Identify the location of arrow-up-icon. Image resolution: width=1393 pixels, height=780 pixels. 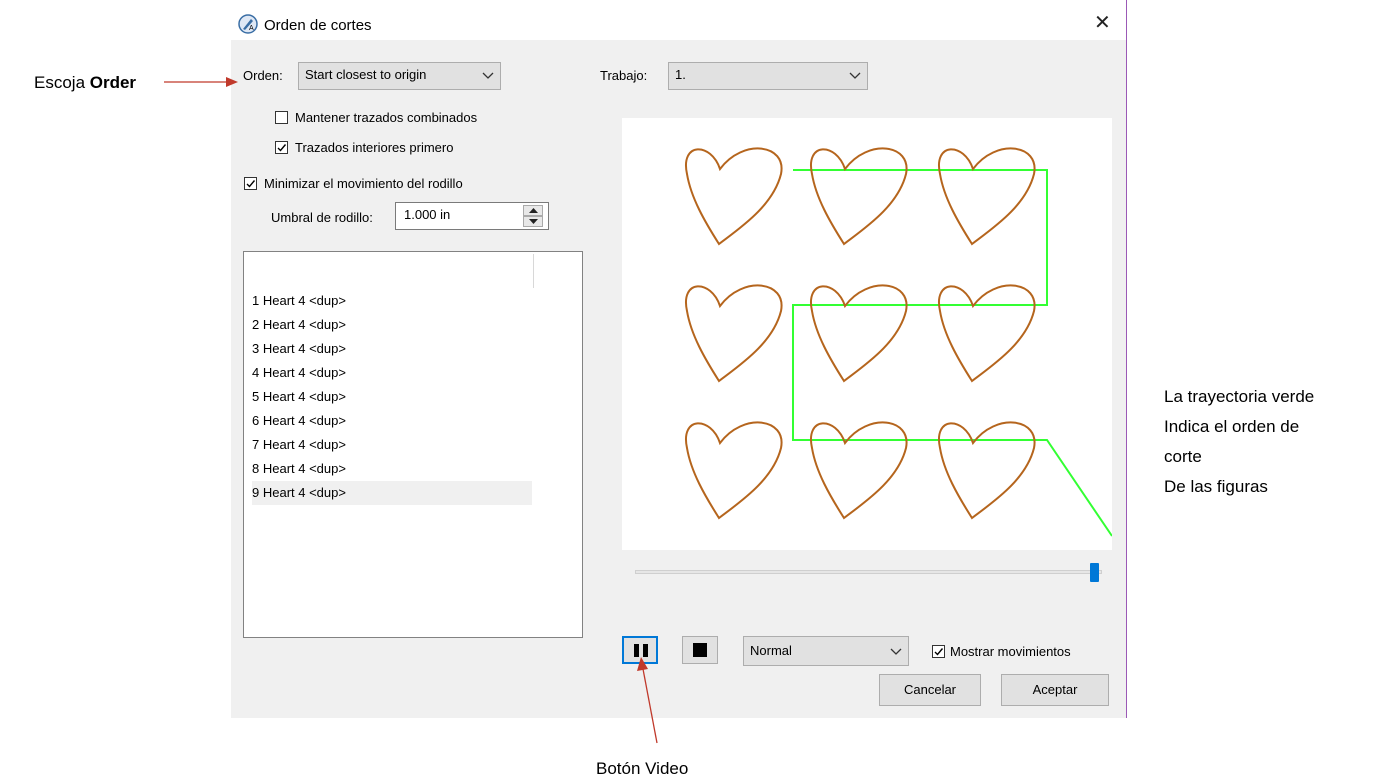
(533, 210).